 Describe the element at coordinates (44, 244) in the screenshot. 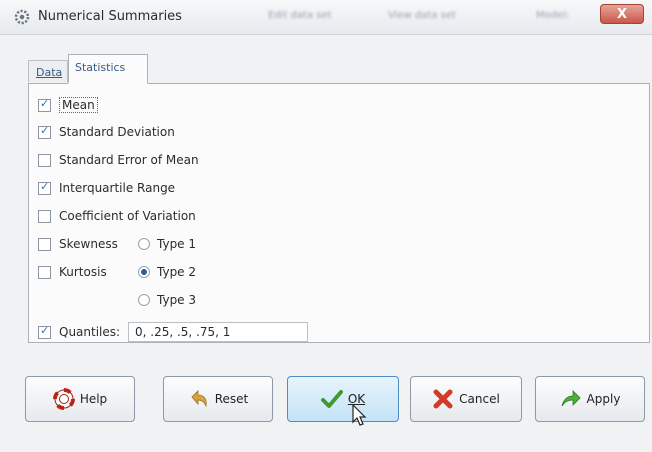

I see `skewness-checkbox` at that location.